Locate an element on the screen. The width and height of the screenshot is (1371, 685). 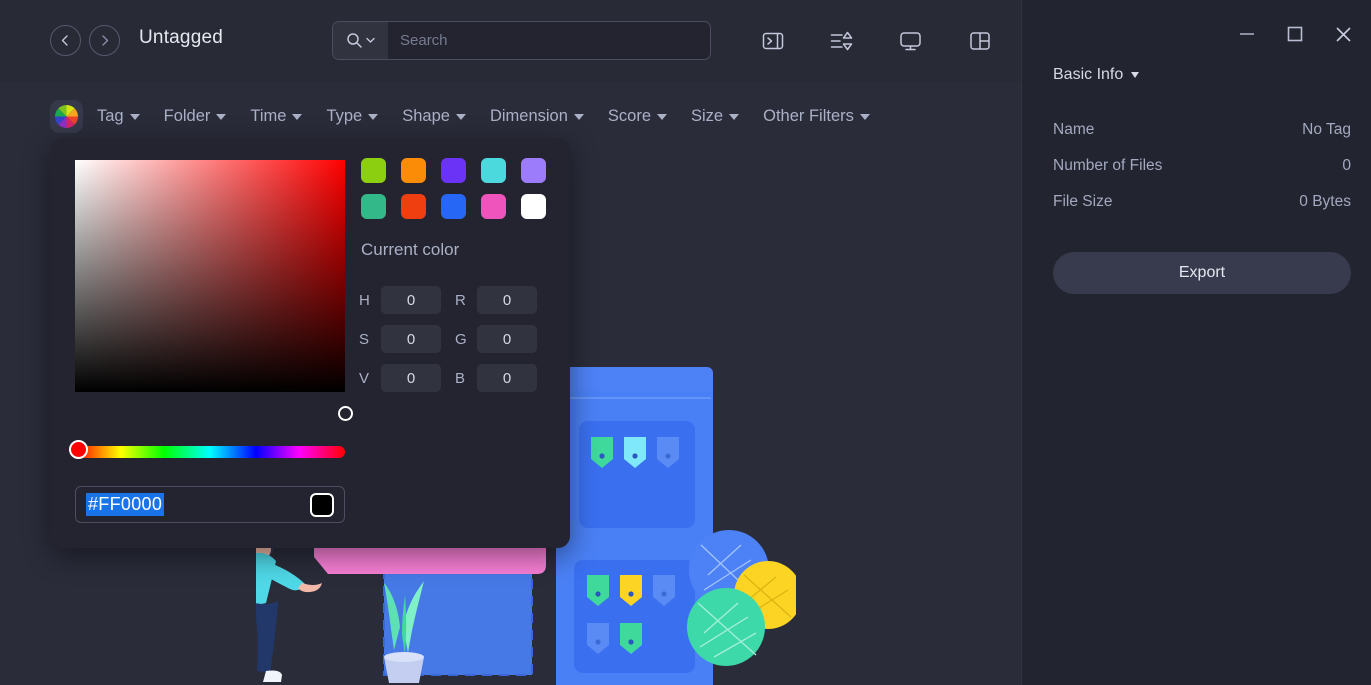
maximize-button is located at coordinates (1295, 34).